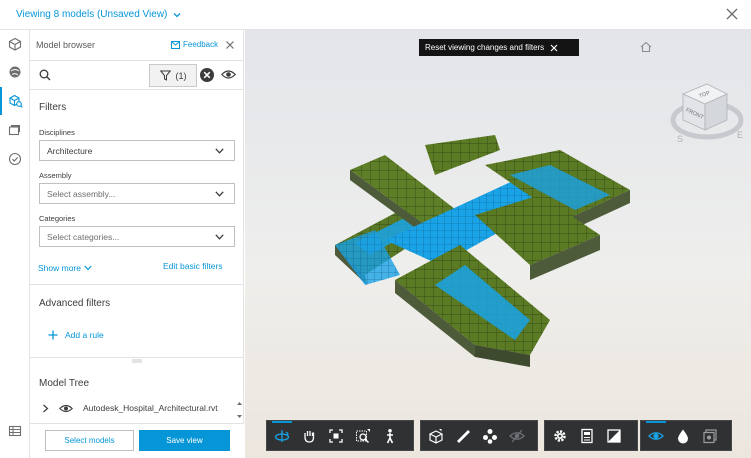 Image resolution: width=751 pixels, height=458 pixels. I want to click on appearance-icon, so click(683, 436).